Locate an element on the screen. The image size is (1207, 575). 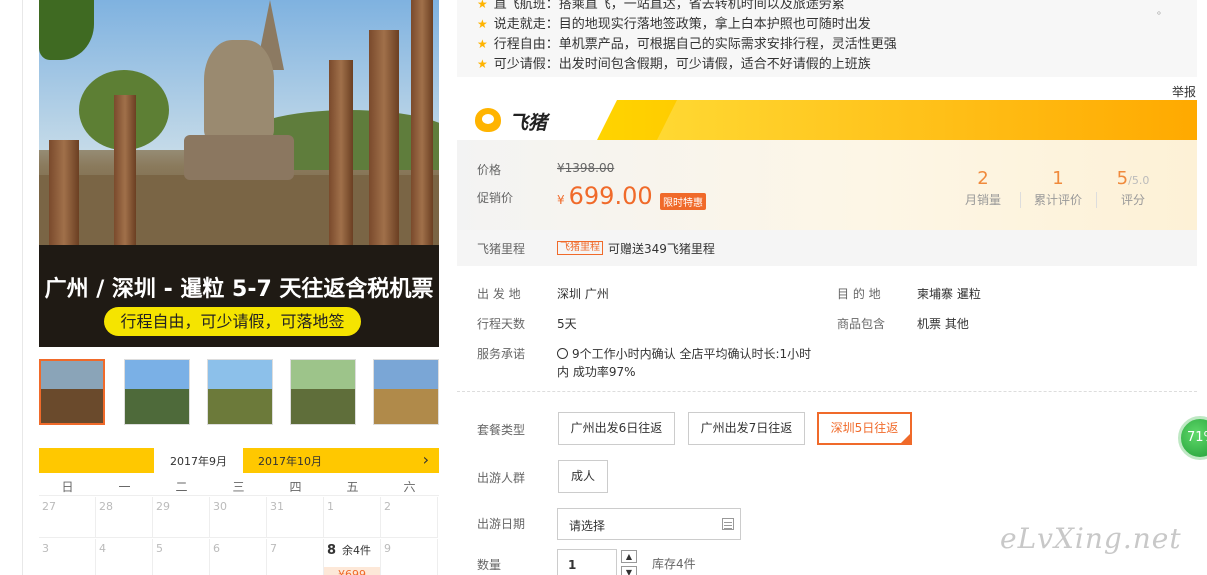
calendar-day: 29 is located at coordinates (181, 517).